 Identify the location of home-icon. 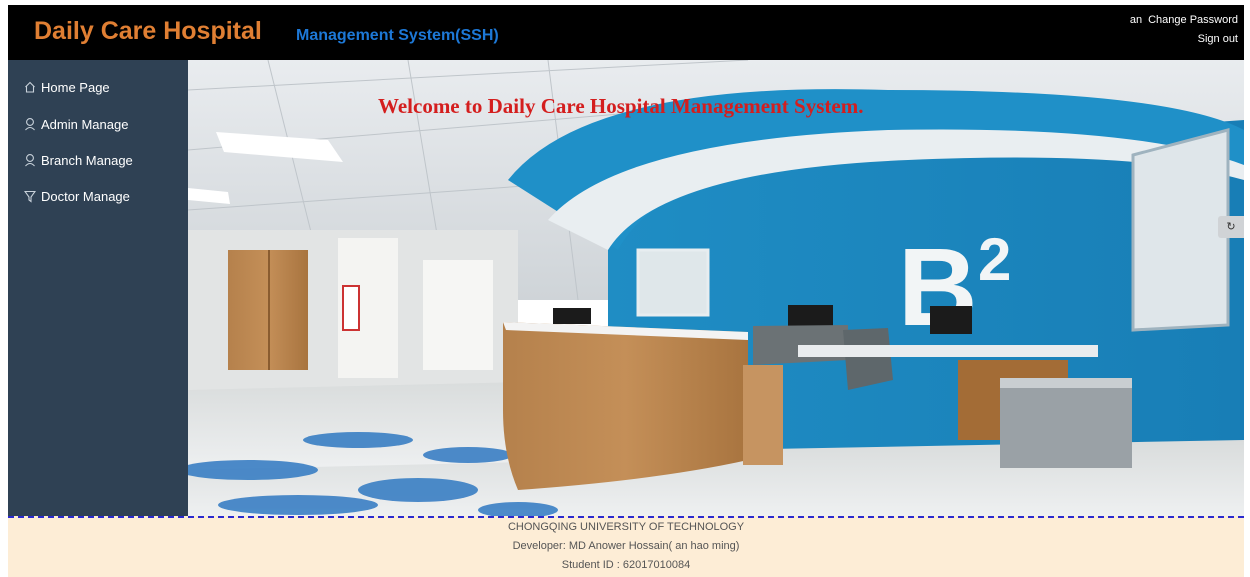
(30, 87).